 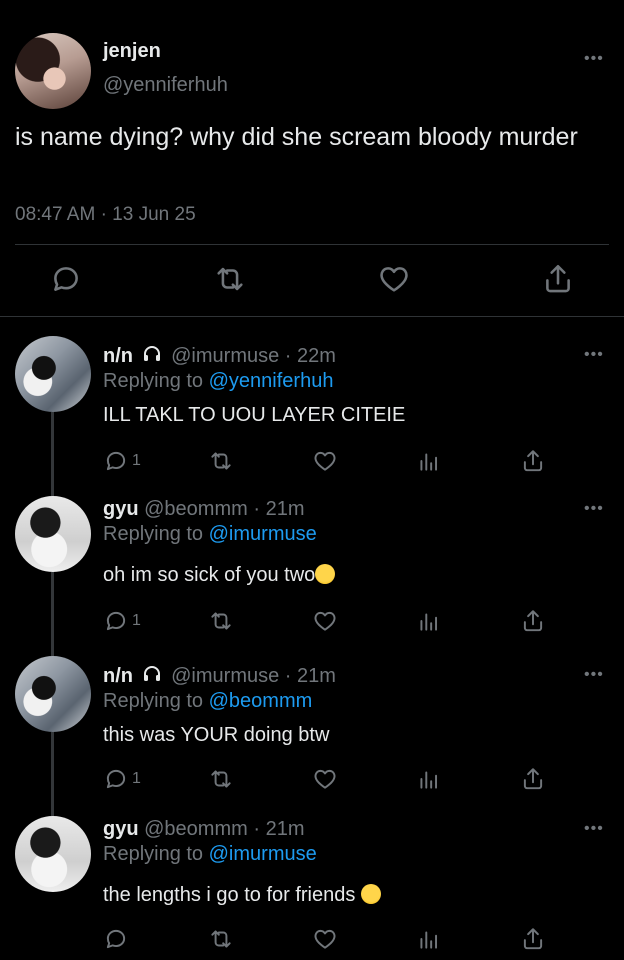 What do you see at coordinates (132, 51) in the screenshot?
I see `author-name: jenjen` at bounding box center [132, 51].